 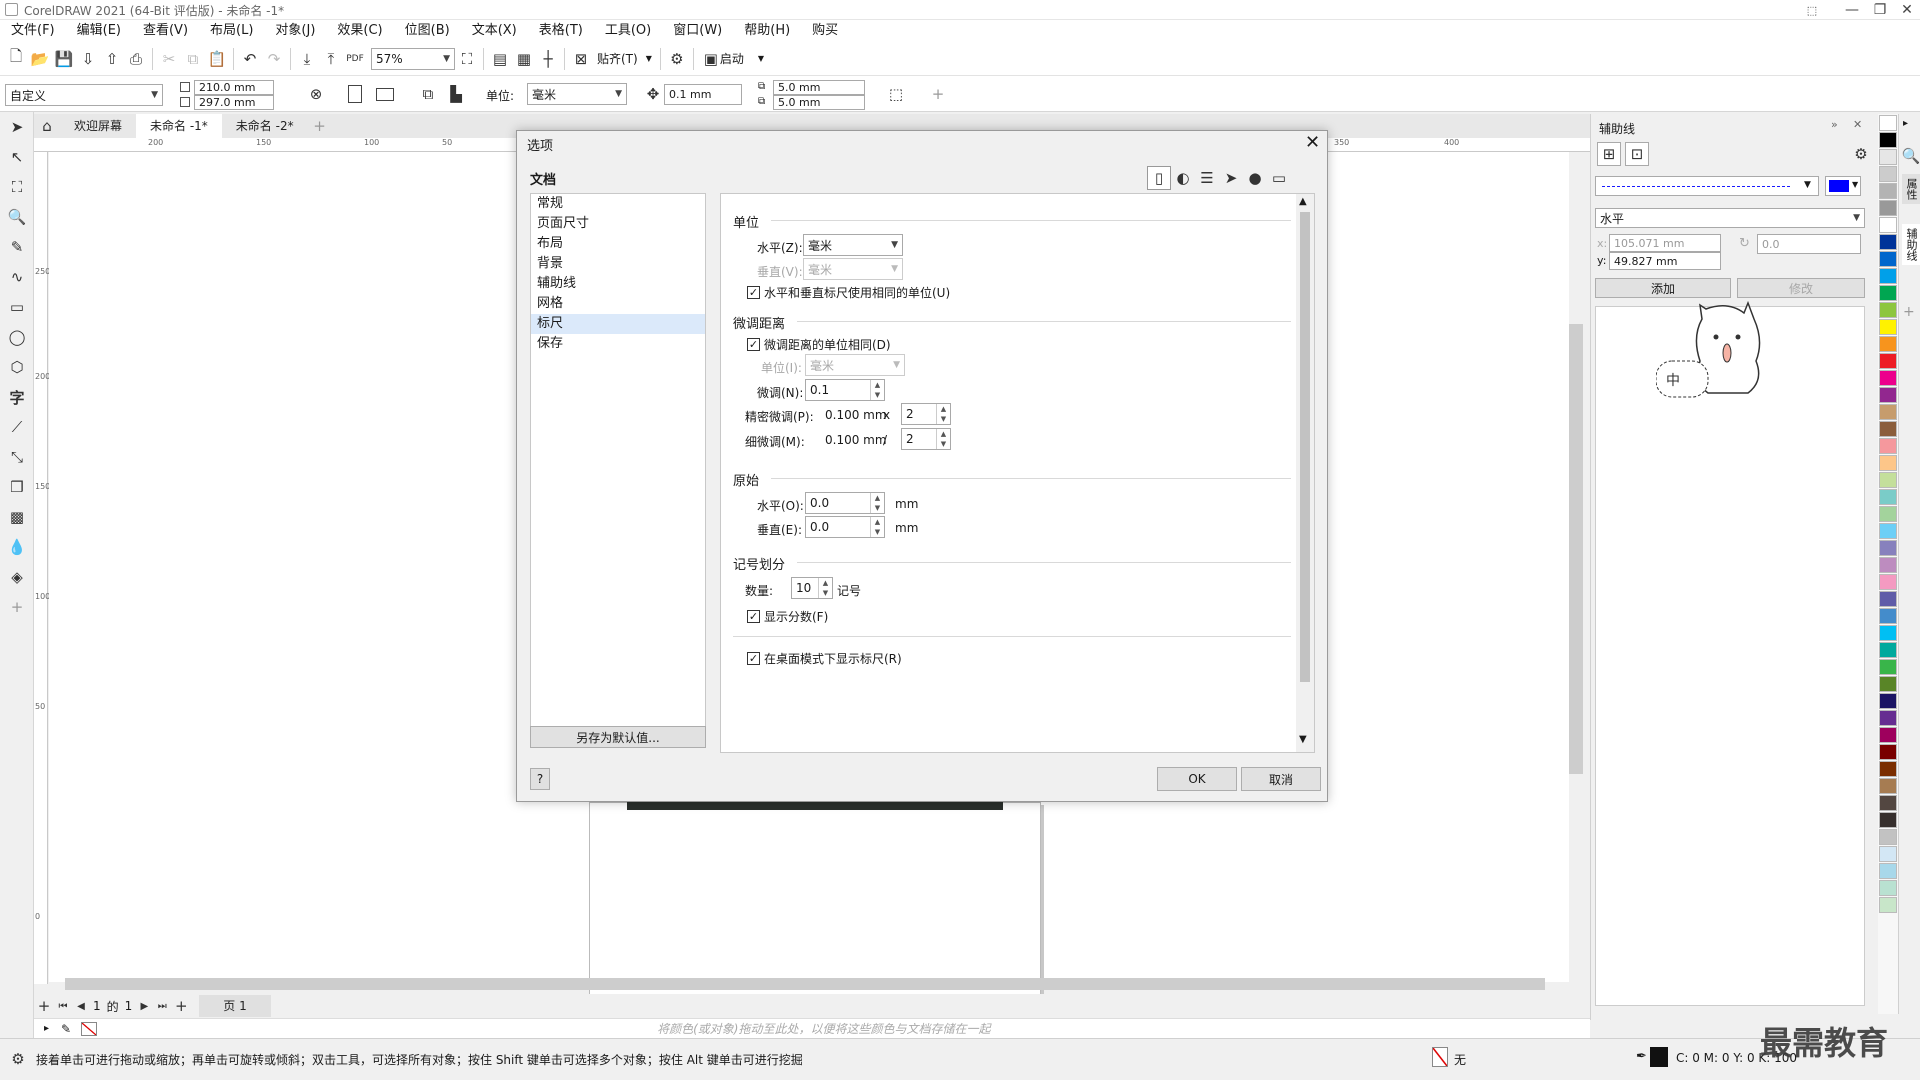 I want to click on nav-item-general: 常规, so click(x=618, y=204).